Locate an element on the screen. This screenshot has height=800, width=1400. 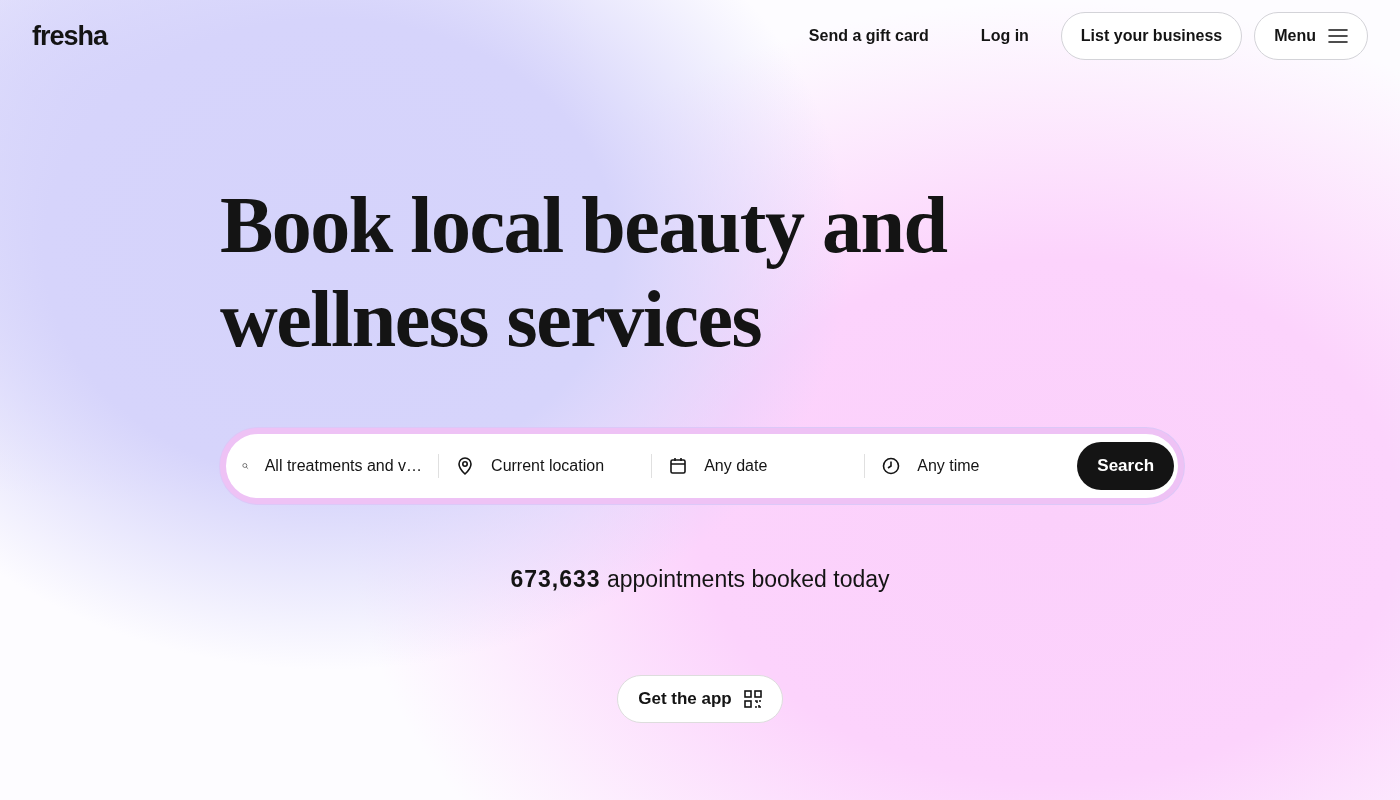
time-field: Any time is located at coordinates (971, 466).